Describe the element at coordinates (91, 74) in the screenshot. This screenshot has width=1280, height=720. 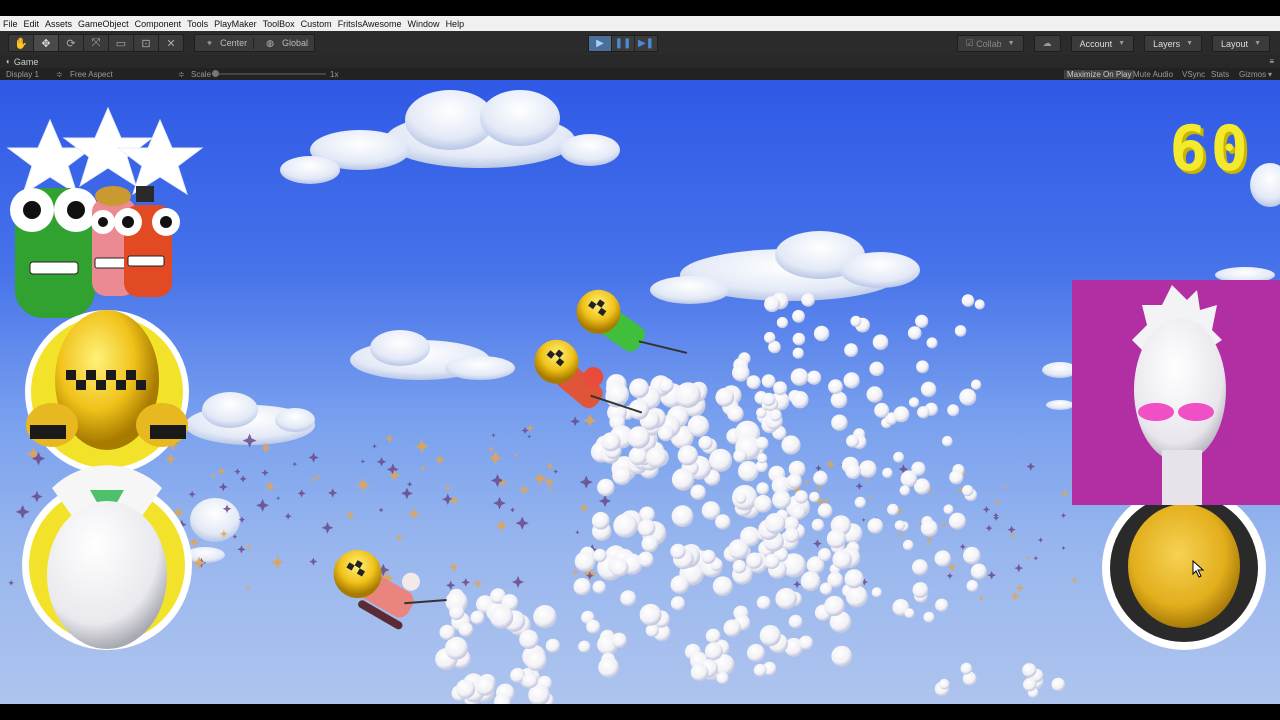
I see `aspect-dropdown: Free Aspect` at that location.